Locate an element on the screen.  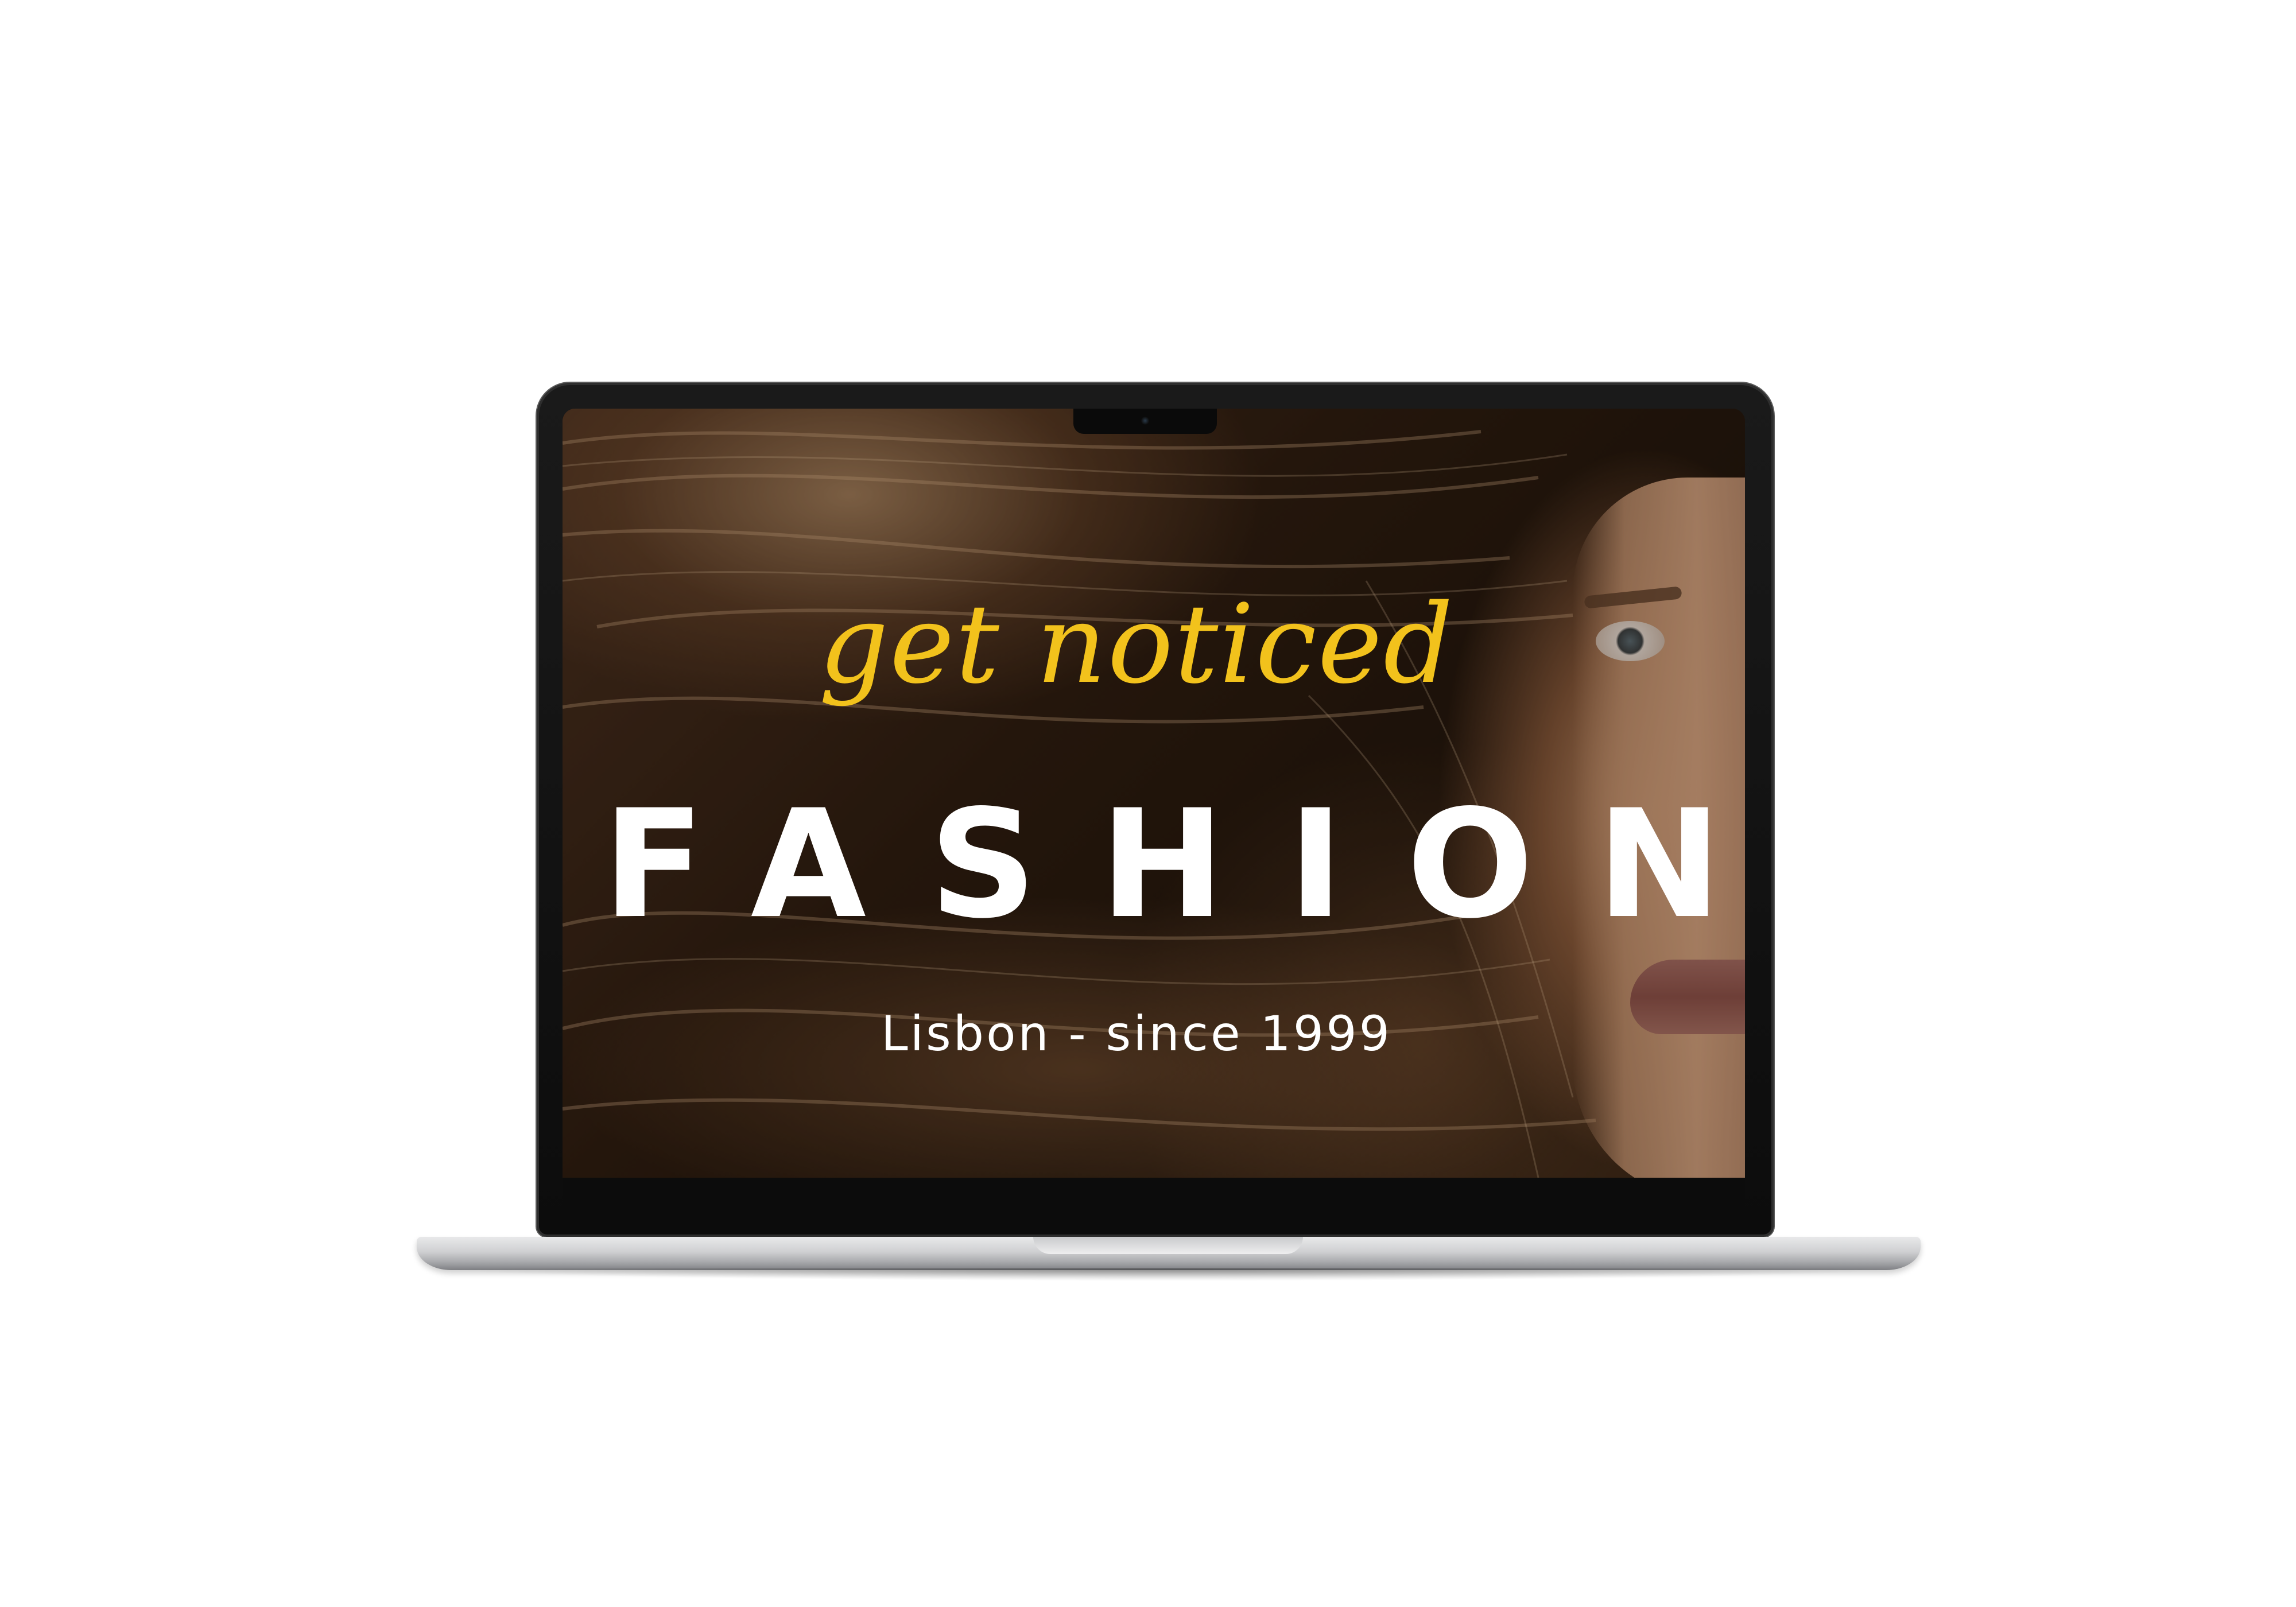
hero-headline: FASHION is located at coordinates (1174, 865).